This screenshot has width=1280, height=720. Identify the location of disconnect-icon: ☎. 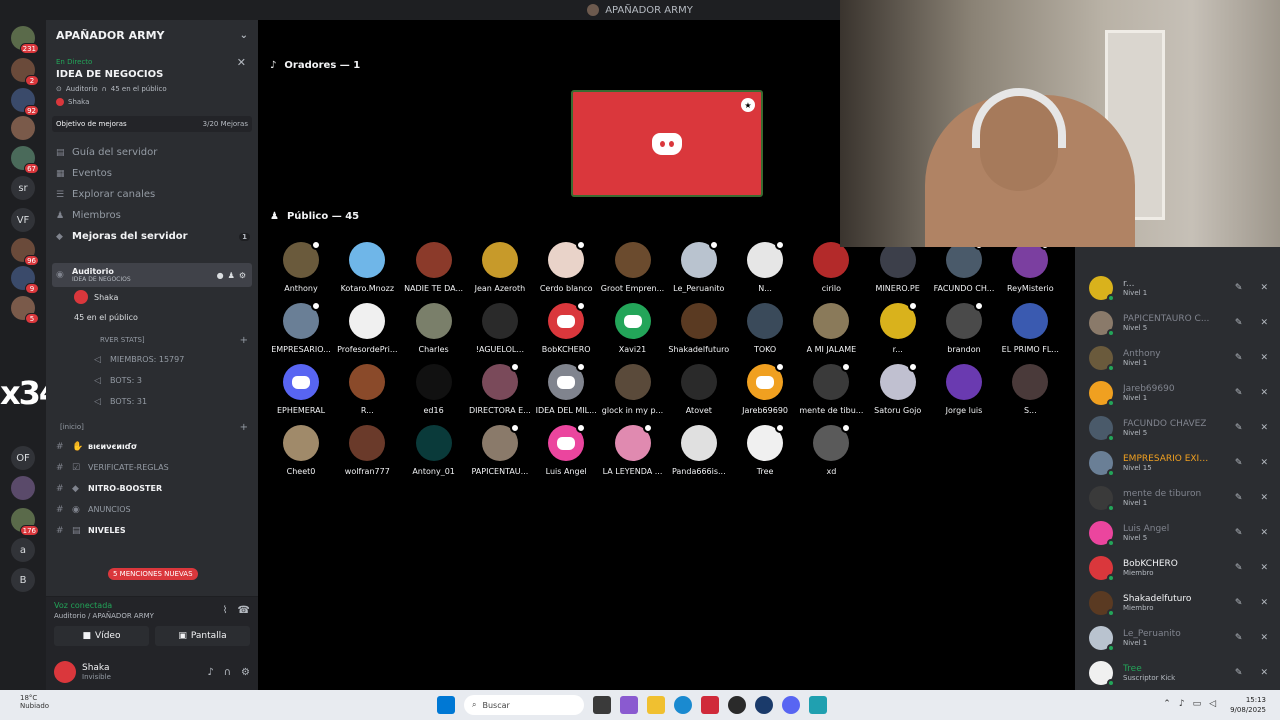
(244, 610).